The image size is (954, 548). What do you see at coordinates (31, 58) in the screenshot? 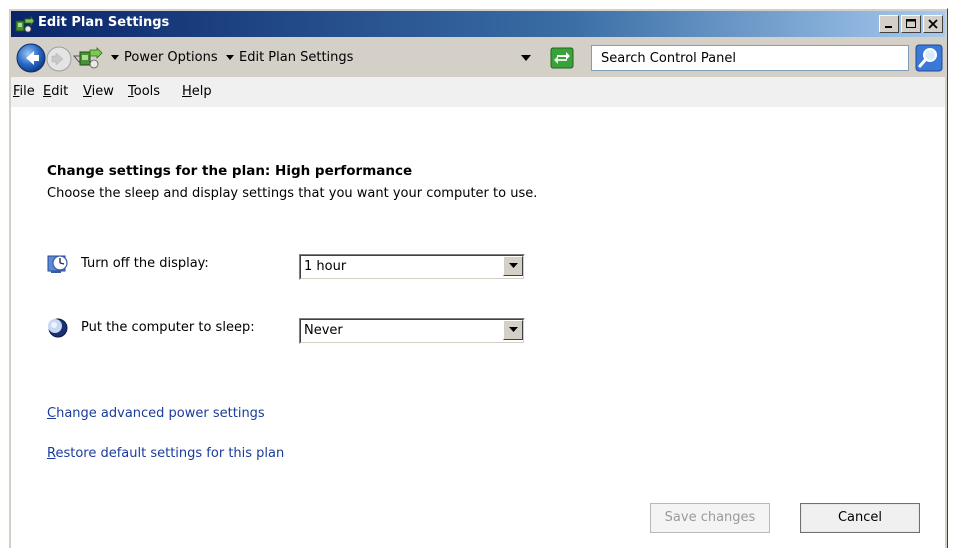
I see `back-button` at bounding box center [31, 58].